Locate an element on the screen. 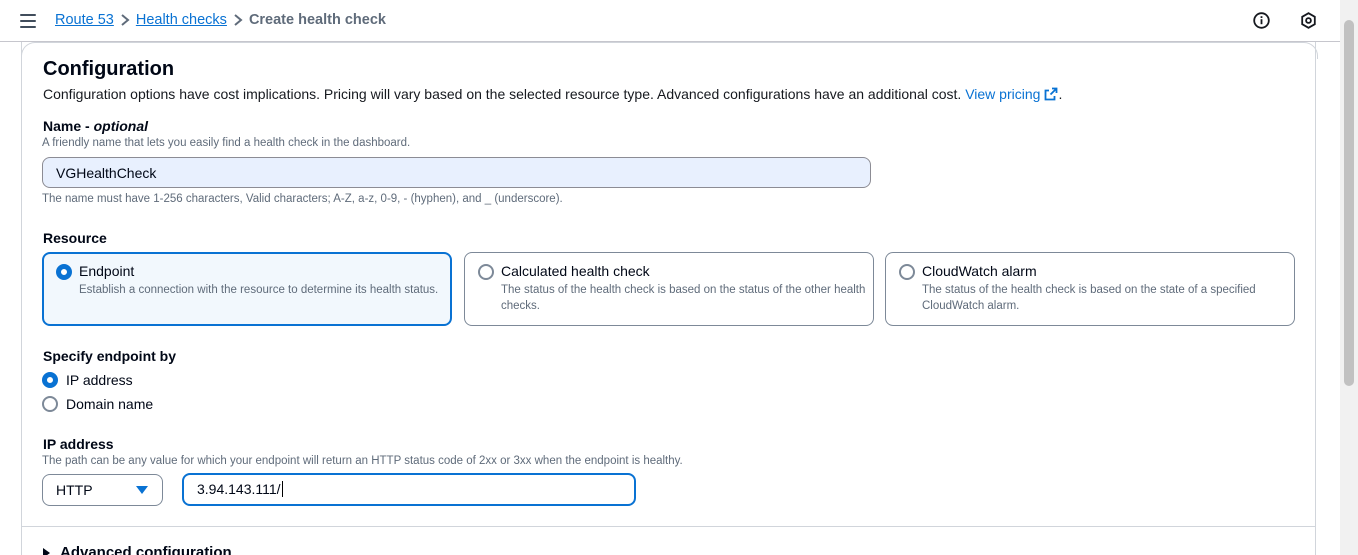 The image size is (1358, 555). advanced-configuration-toggle: Advanced configuration is located at coordinates (137, 549).